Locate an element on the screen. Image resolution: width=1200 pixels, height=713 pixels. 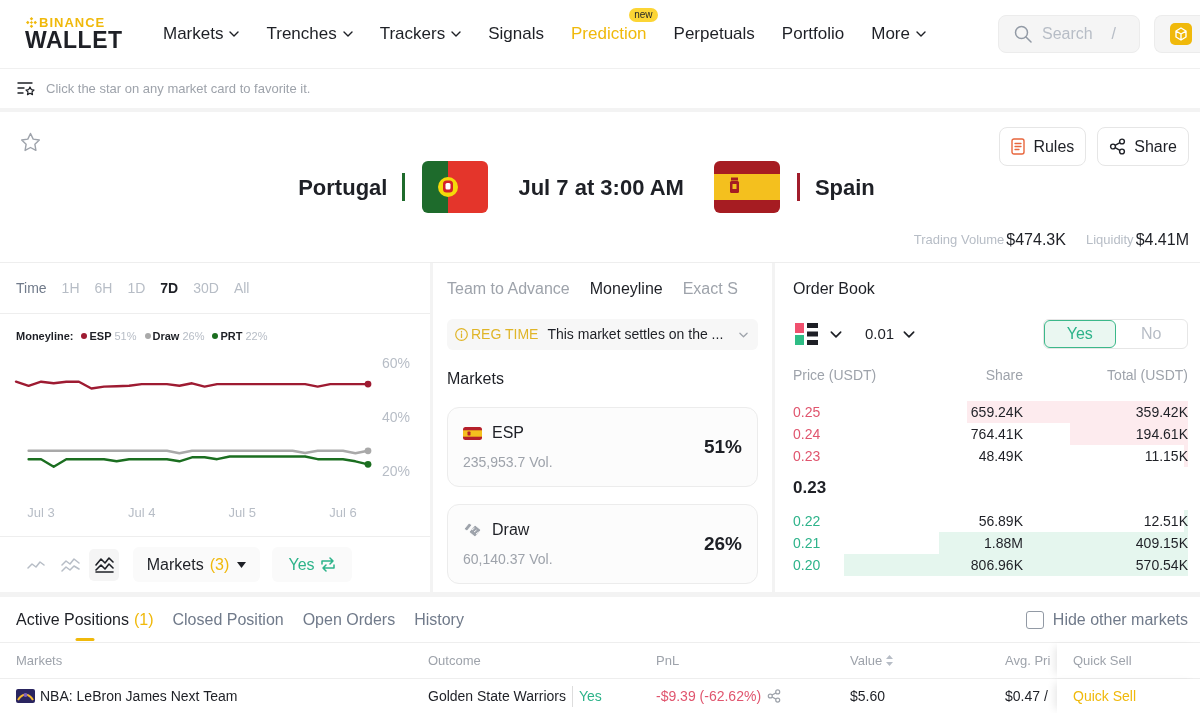
sort-icon is located at coordinates (890, 660).